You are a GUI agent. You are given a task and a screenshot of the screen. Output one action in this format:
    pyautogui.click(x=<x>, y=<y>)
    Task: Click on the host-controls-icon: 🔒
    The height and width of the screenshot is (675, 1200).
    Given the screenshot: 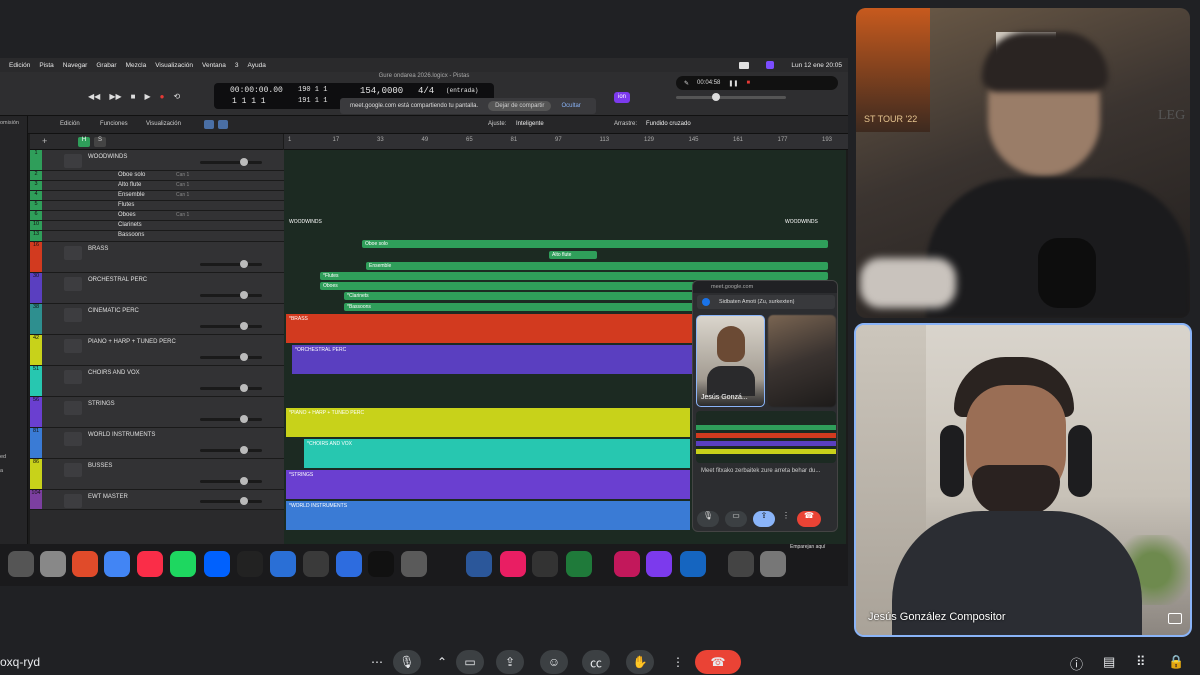 What is the action you would take?
    pyautogui.click(x=1176, y=662)
    